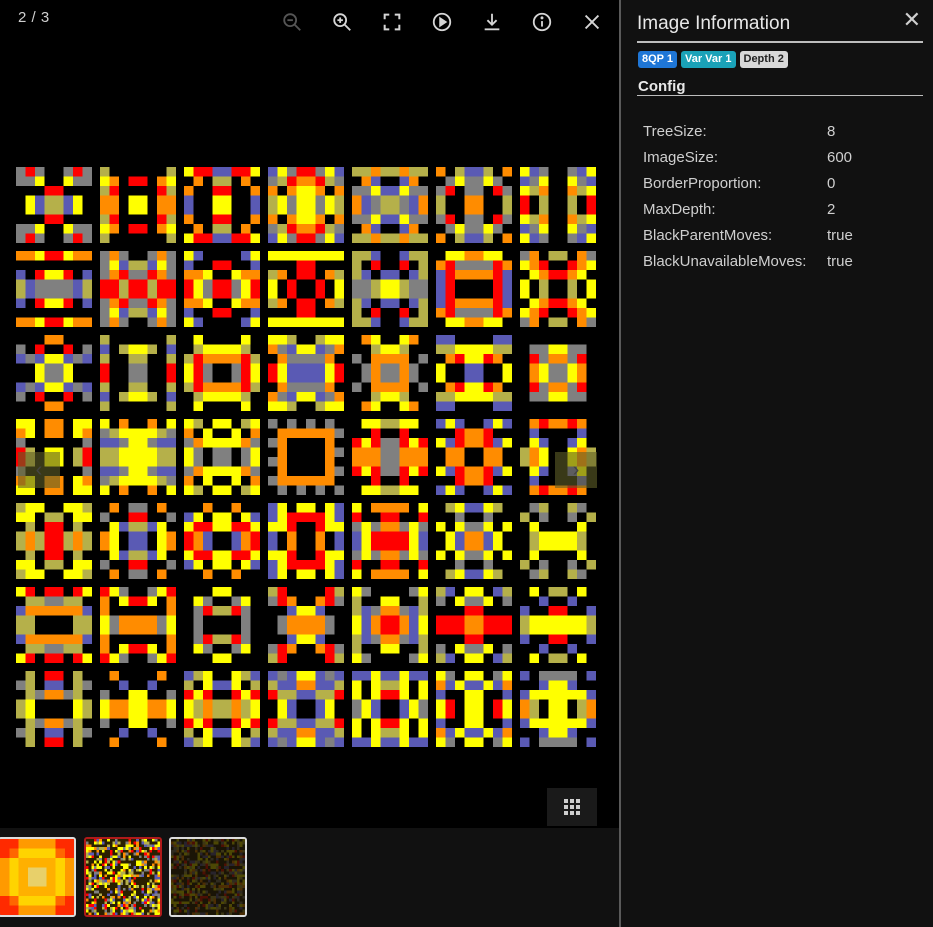 The image size is (933, 927). I want to click on close-icon: ✕, so click(912, 20).